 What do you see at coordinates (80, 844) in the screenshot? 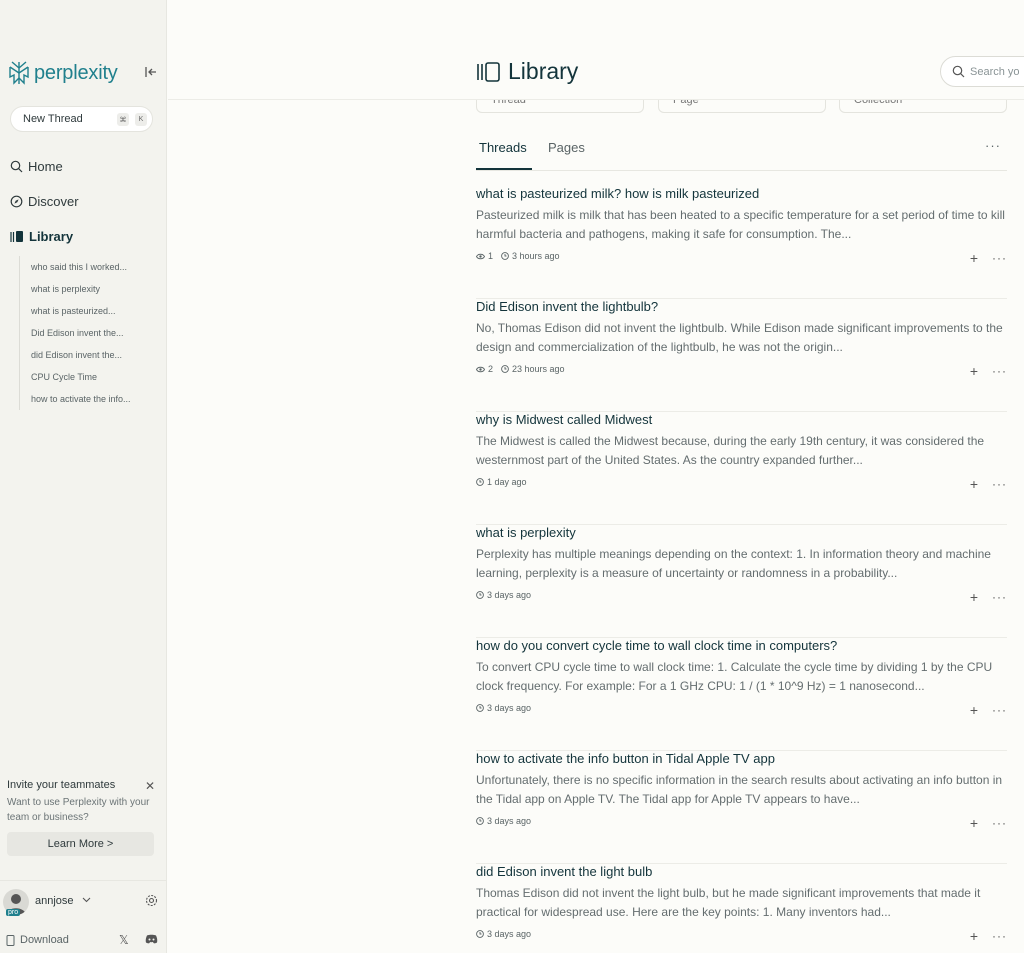
I see `learn-more-button: Learn More >` at bounding box center [80, 844].